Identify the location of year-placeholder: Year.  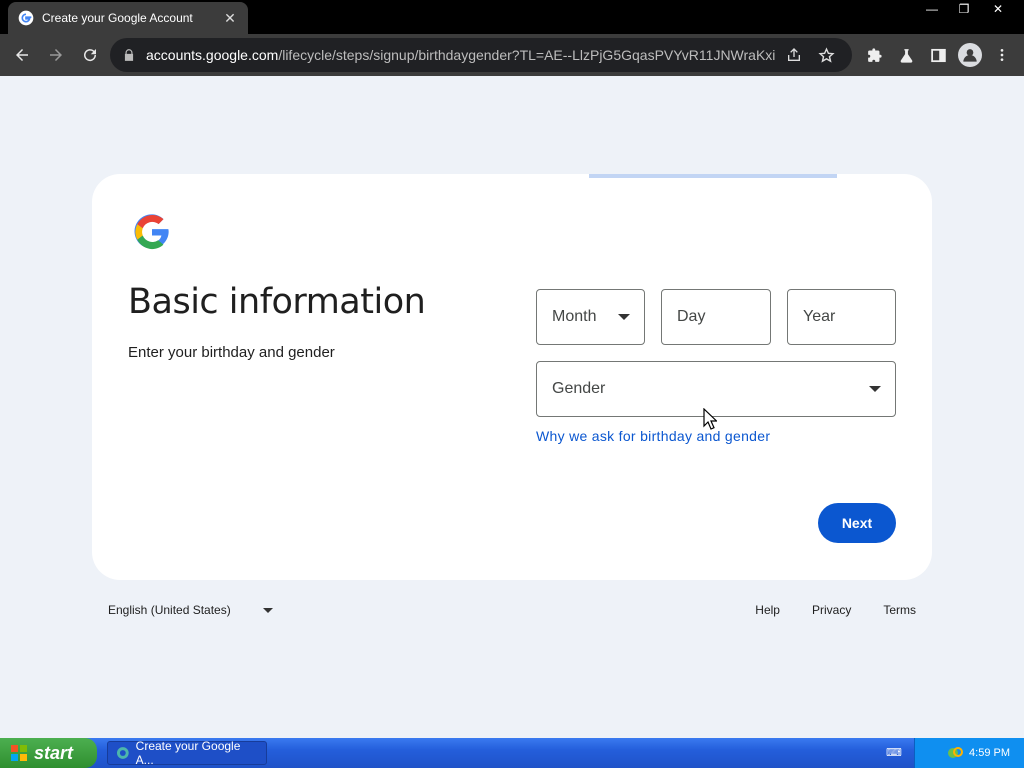
(819, 316).